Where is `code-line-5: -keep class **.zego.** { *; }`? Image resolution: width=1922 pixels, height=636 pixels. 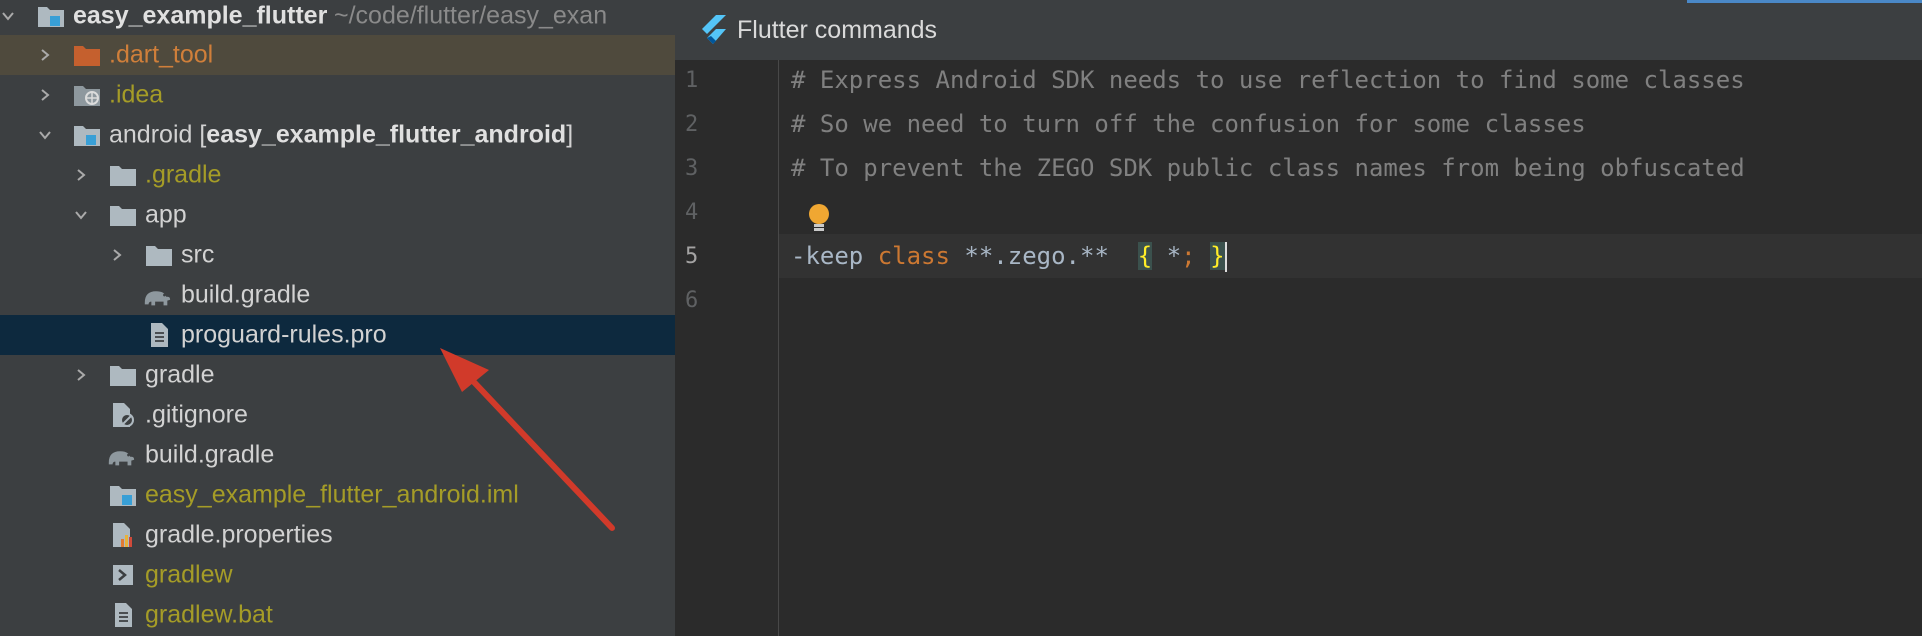 code-line-5: -keep class **.zego.** { *; } is located at coordinates (1009, 257).